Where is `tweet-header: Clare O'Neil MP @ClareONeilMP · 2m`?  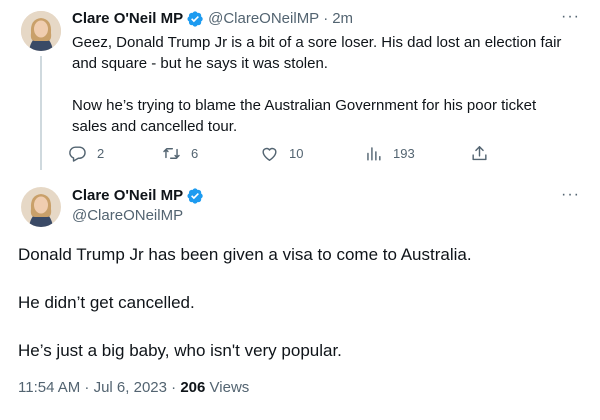 tweet-header: Clare O'Neil MP @ClareONeilMP · 2m is located at coordinates (212, 19).